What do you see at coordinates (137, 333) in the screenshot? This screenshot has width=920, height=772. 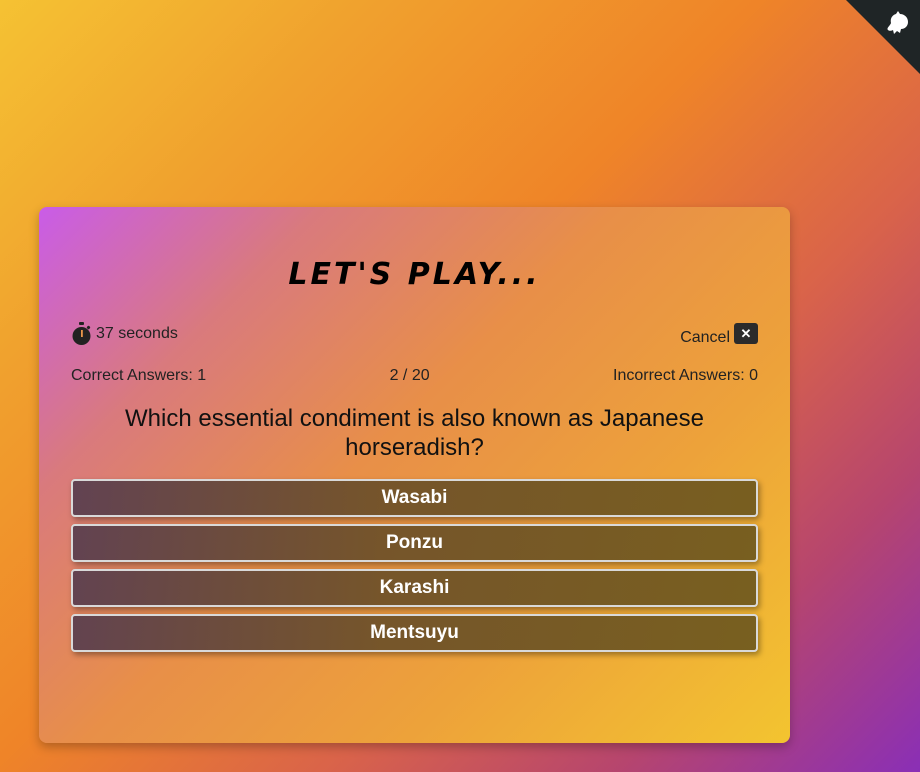 I see `timer-text: 37 seconds` at bounding box center [137, 333].